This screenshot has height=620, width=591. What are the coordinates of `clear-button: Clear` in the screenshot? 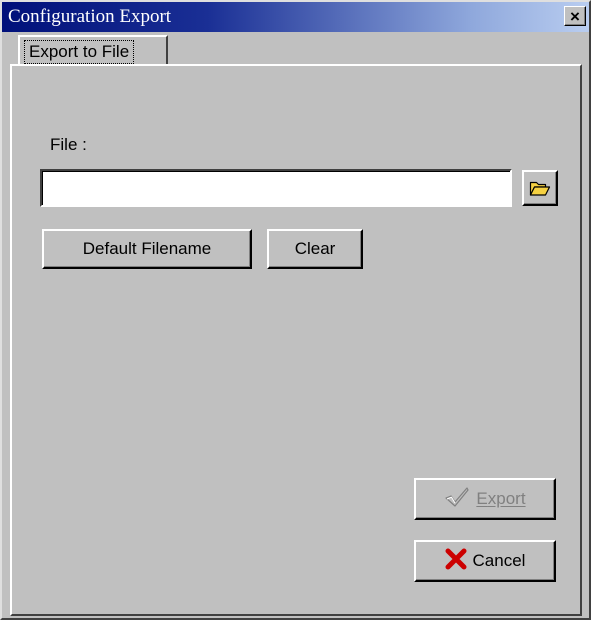 It's located at (315, 249).